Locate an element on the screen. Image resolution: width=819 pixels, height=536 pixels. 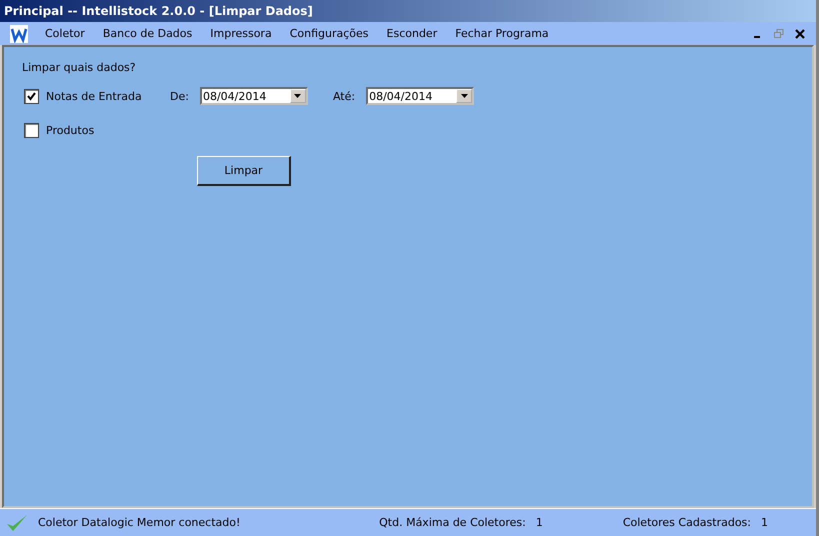
checkbox-label: Notas de Entrada is located at coordinates (94, 96).